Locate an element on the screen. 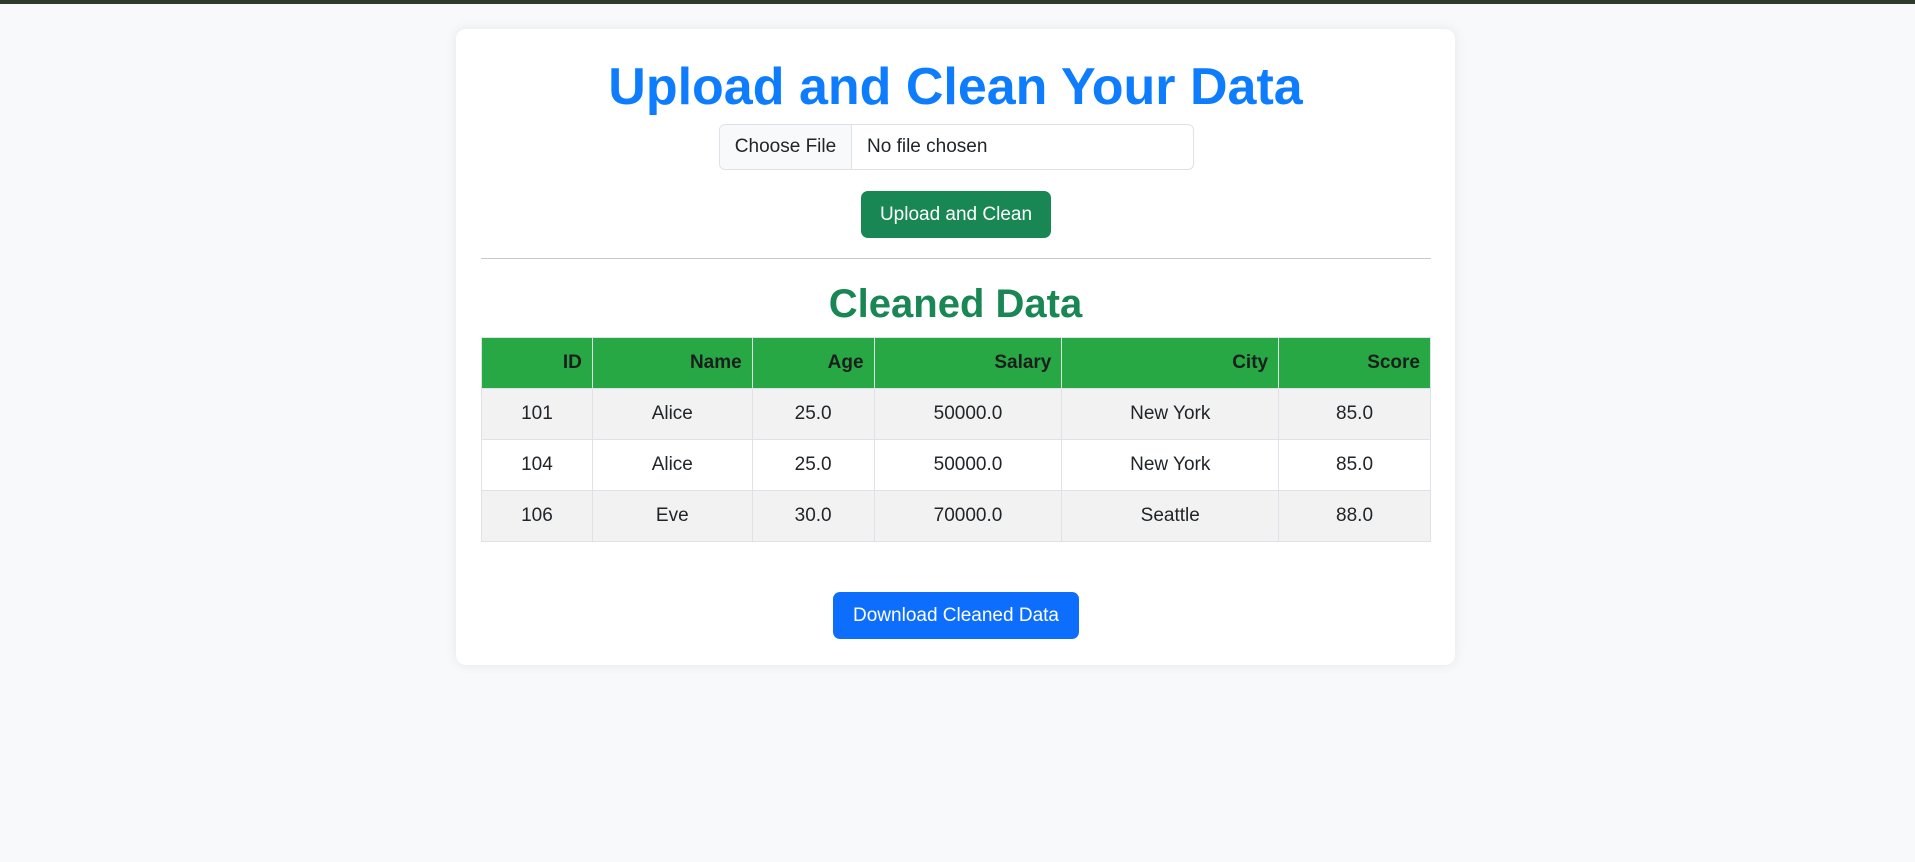  table-row: 104 Alice 25.0 50000.0 New York 85.0 is located at coordinates (956, 465).